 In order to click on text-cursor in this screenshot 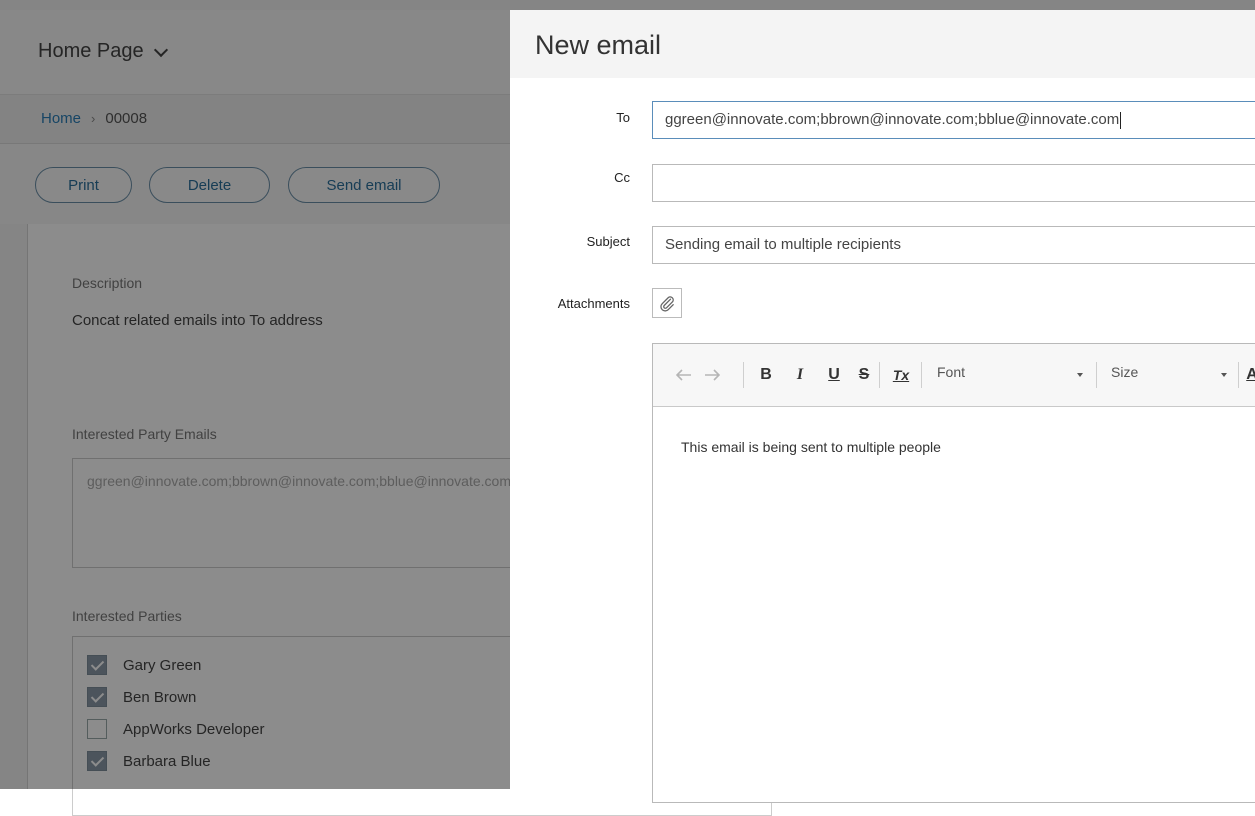, I will do `click(1121, 120)`.